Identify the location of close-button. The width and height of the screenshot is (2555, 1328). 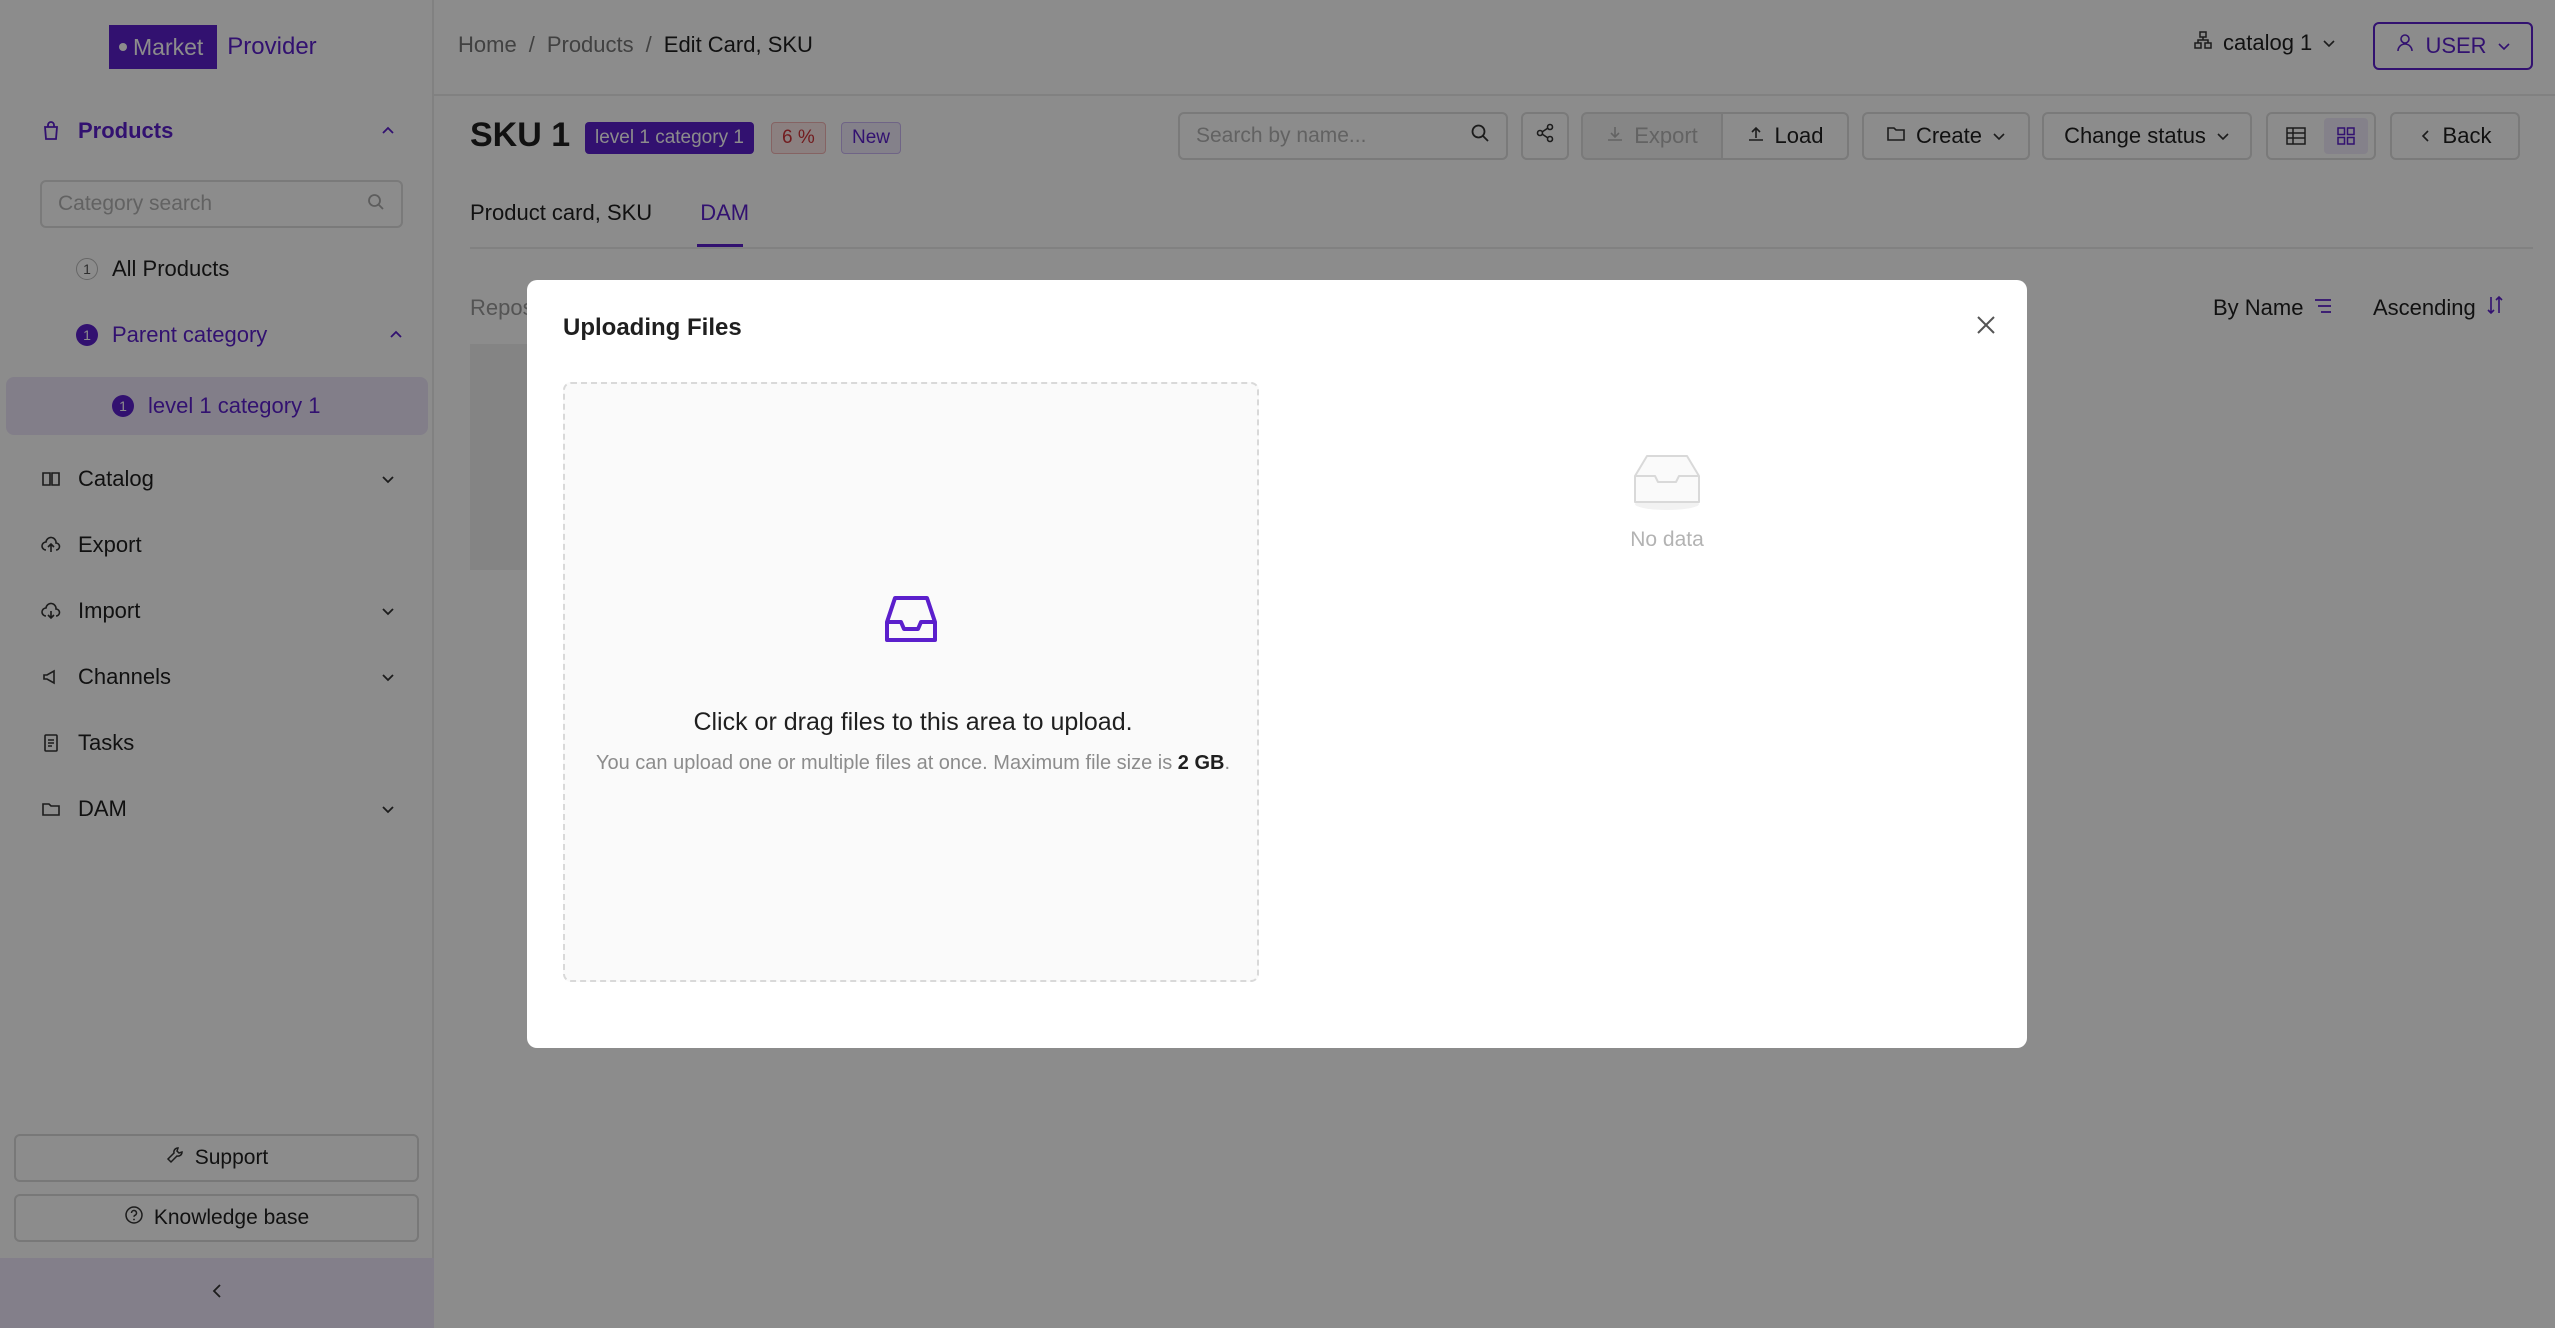
(1986, 325).